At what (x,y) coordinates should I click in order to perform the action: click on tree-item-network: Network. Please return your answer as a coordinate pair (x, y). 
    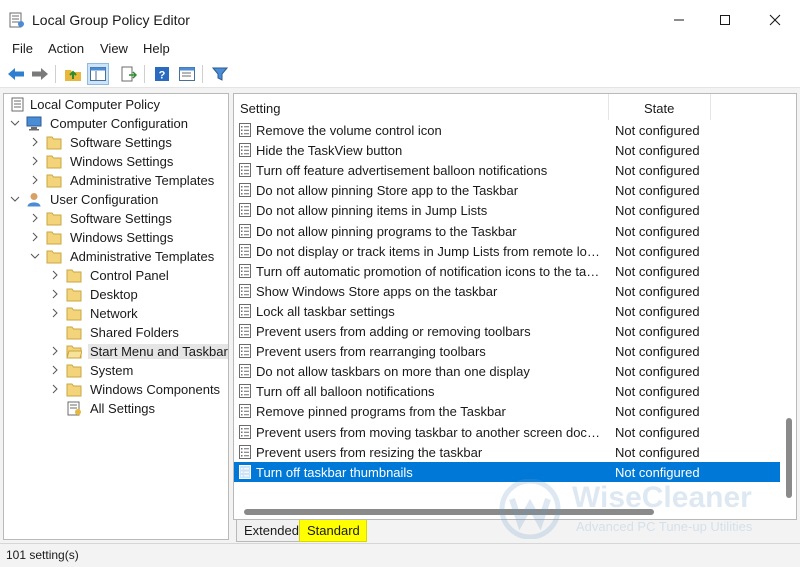
    Looking at the image, I should click on (116, 313).